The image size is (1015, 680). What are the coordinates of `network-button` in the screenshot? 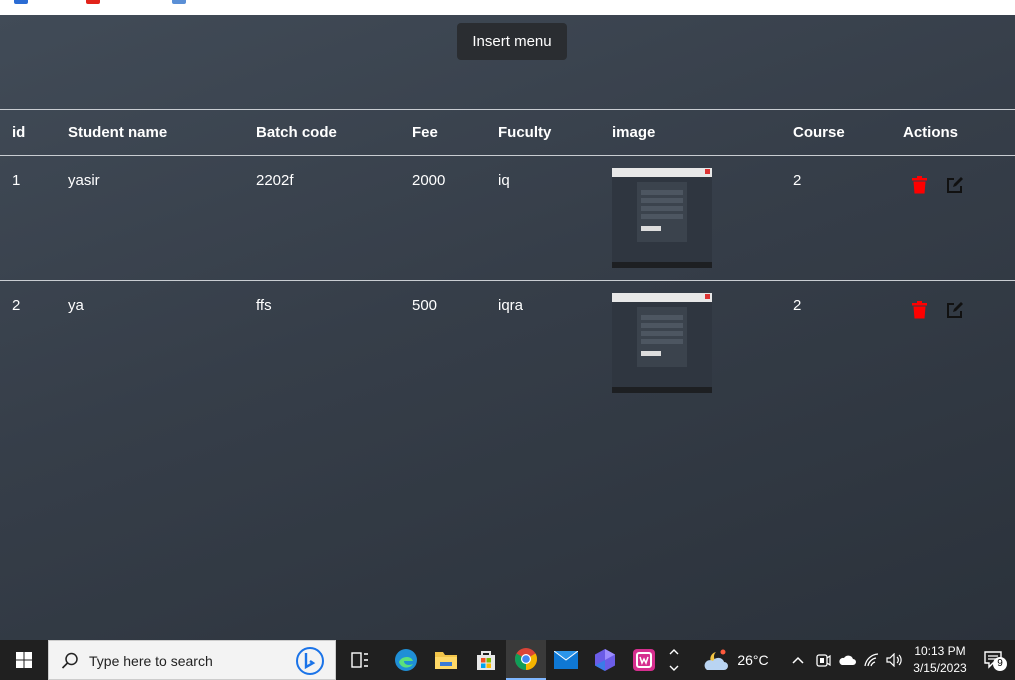 It's located at (872, 660).